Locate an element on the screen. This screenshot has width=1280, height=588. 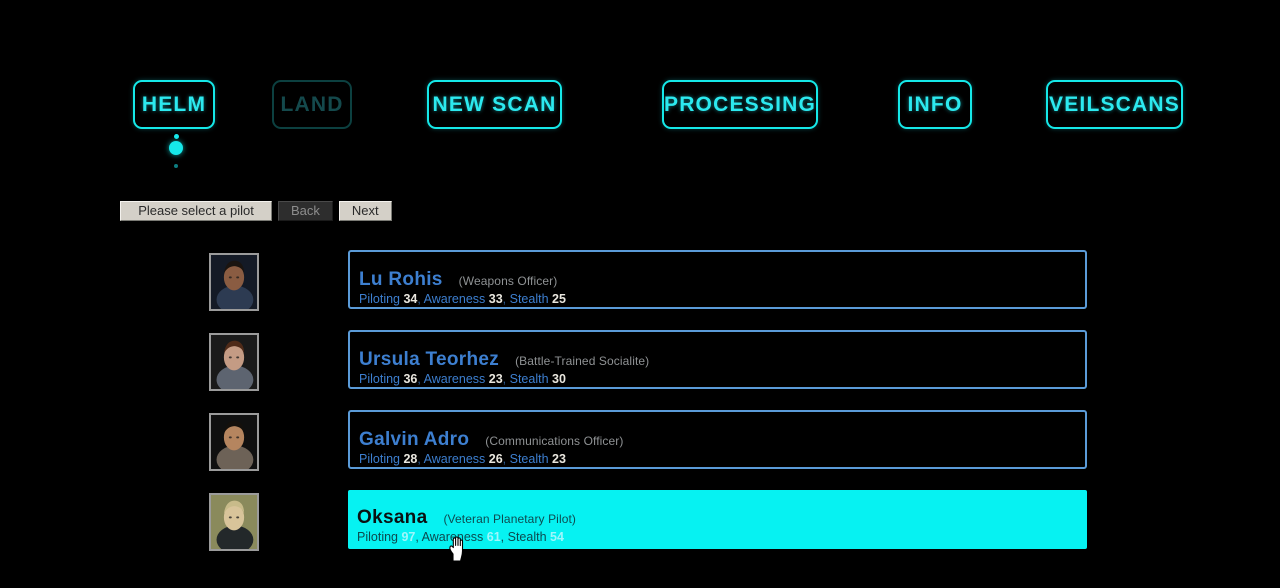
pilot-header: Lu Rohis (Weapons Officer) is located at coordinates (458, 280).